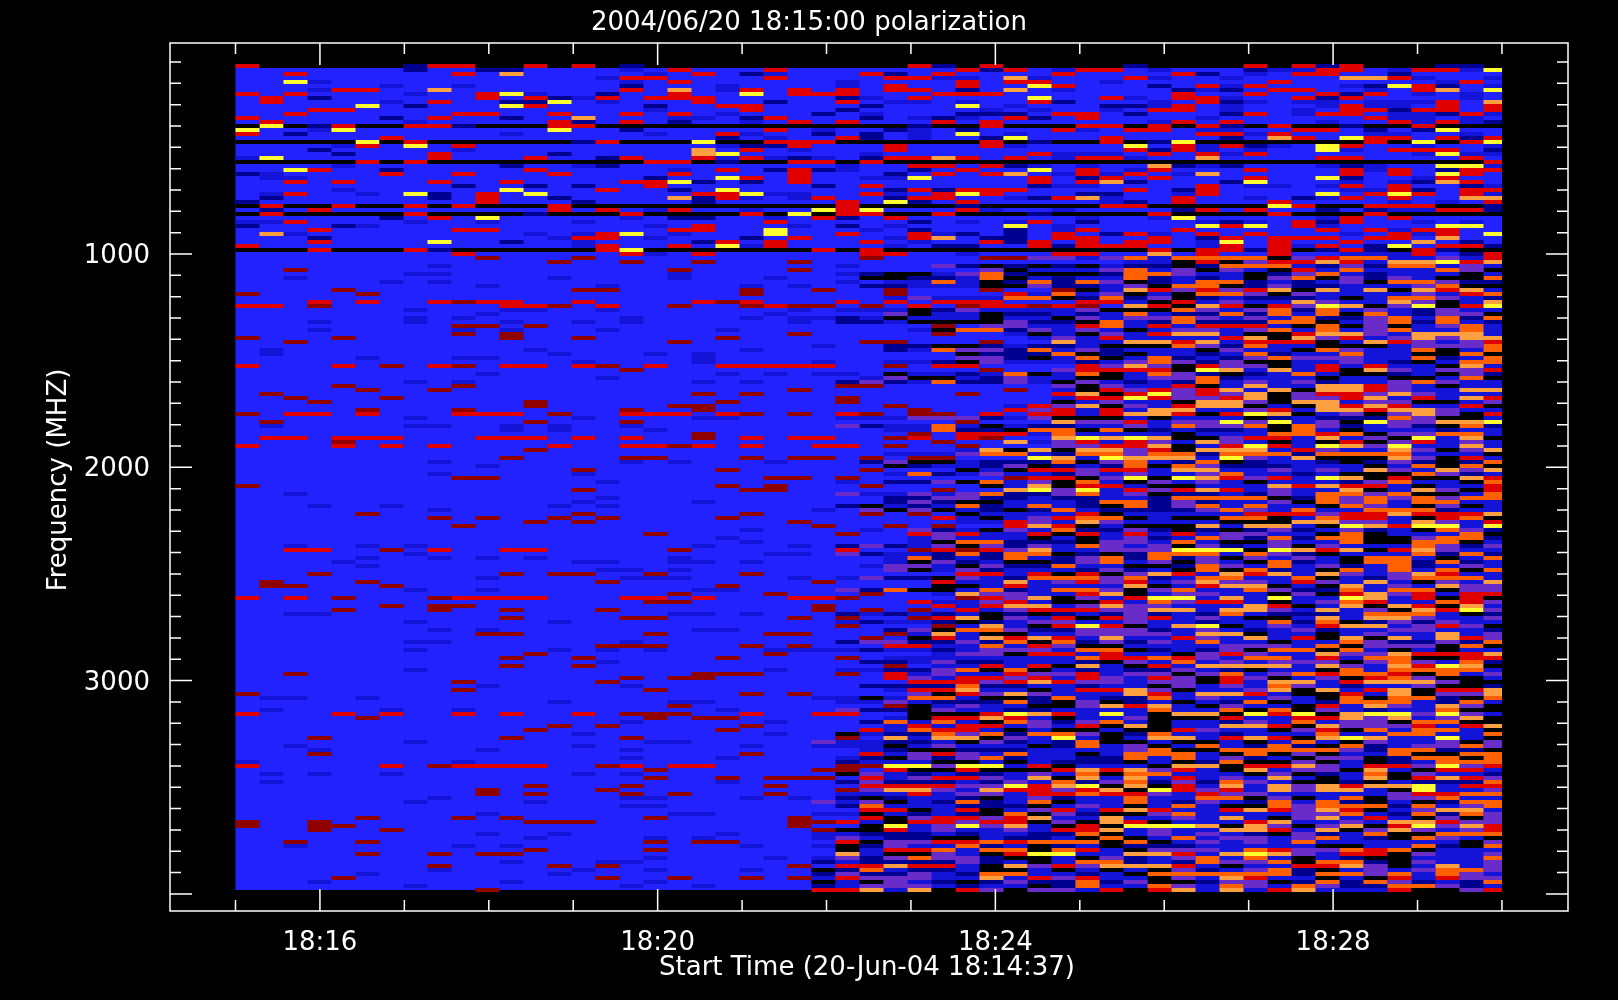 This screenshot has width=1618, height=1000. I want to click on y-axis-label: Frequency (MHZ), so click(57, 480).